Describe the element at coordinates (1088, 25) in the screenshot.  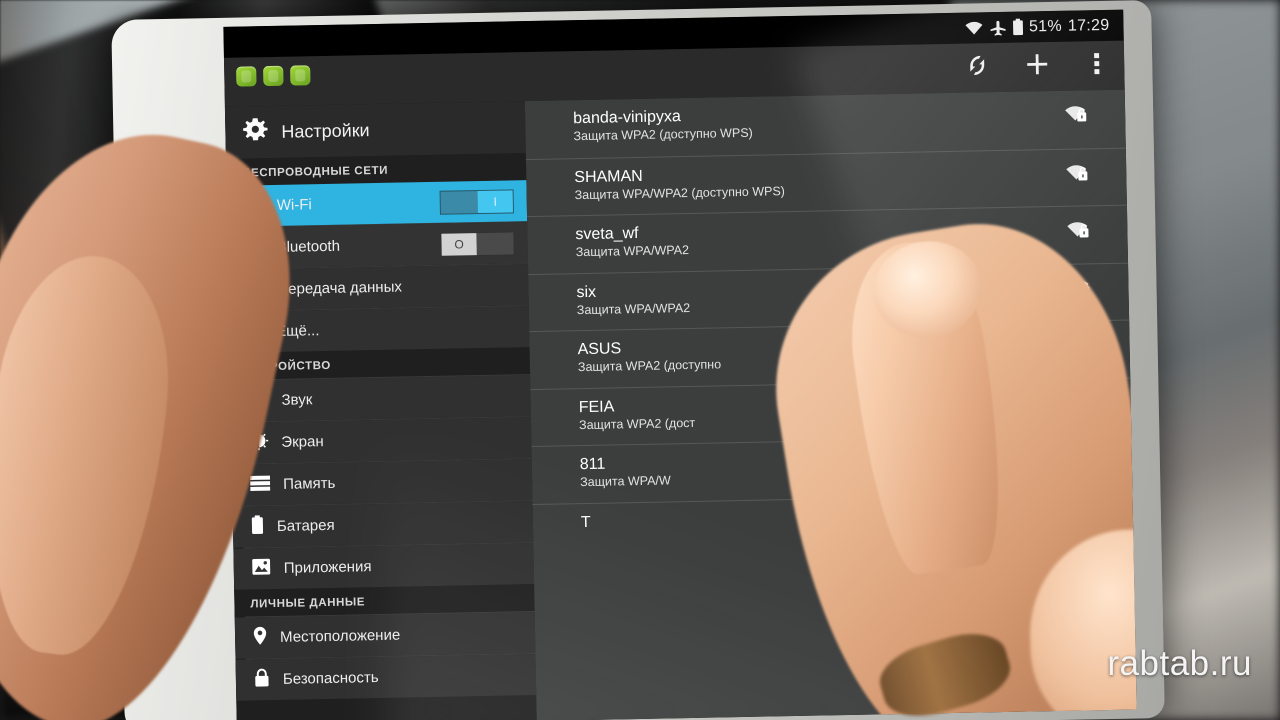
I see `status-bar-clock: 17:29` at that location.